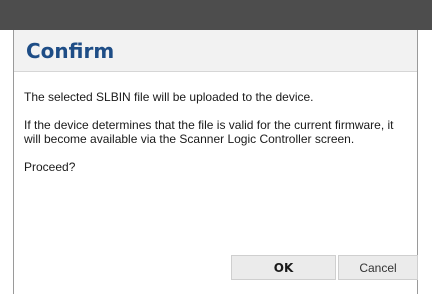 This screenshot has height=294, width=432. Describe the element at coordinates (283, 267) in the screenshot. I see `ok-button: OK` at that location.